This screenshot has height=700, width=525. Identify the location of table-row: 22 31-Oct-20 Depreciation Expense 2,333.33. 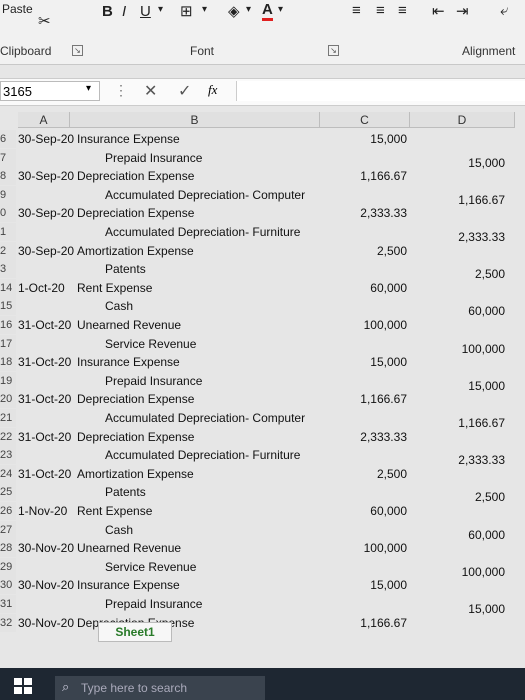
(262, 436).